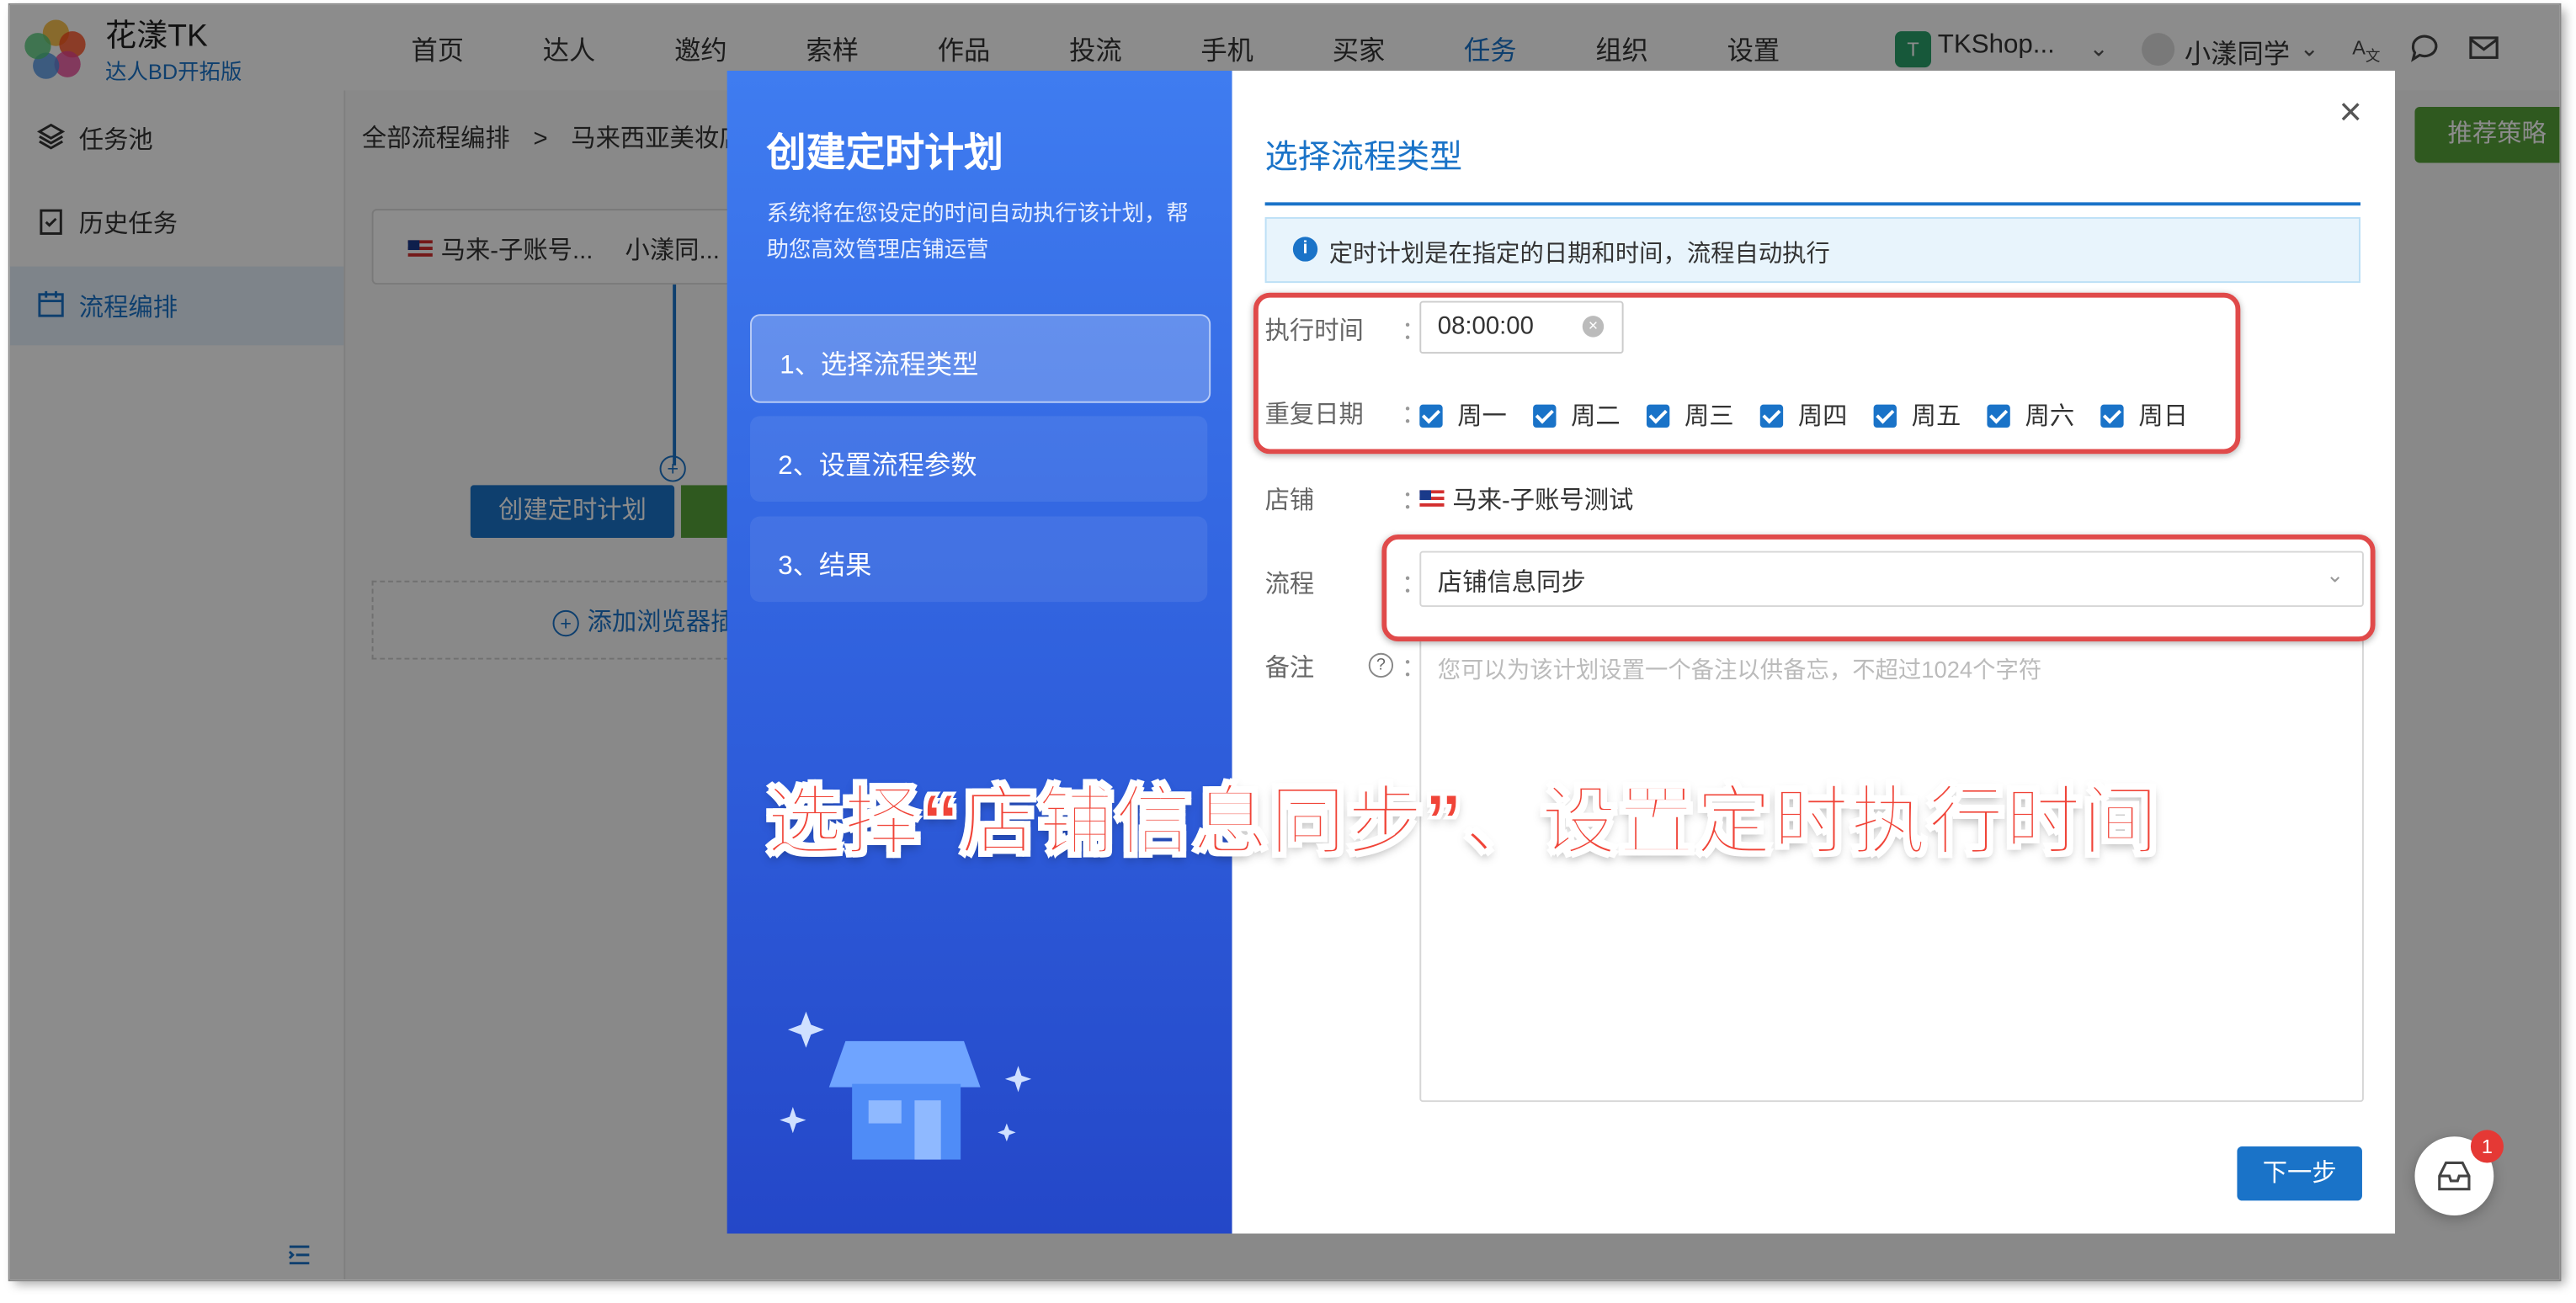 This screenshot has width=2576, height=1303. I want to click on inbox-badge: 1, so click(2487, 1146).